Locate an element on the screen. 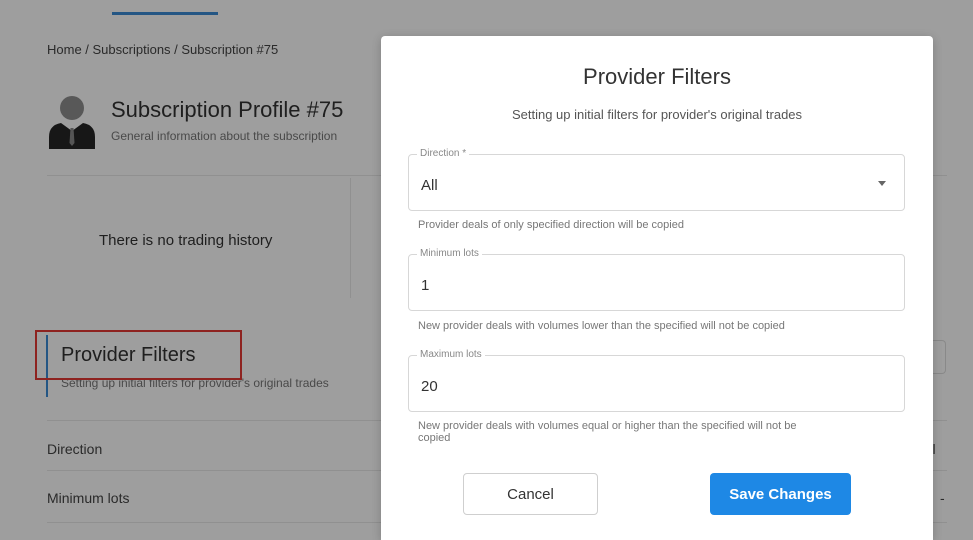 The height and width of the screenshot is (540, 973). minimum-lots-label: Minimum lots is located at coordinates (449, 253).